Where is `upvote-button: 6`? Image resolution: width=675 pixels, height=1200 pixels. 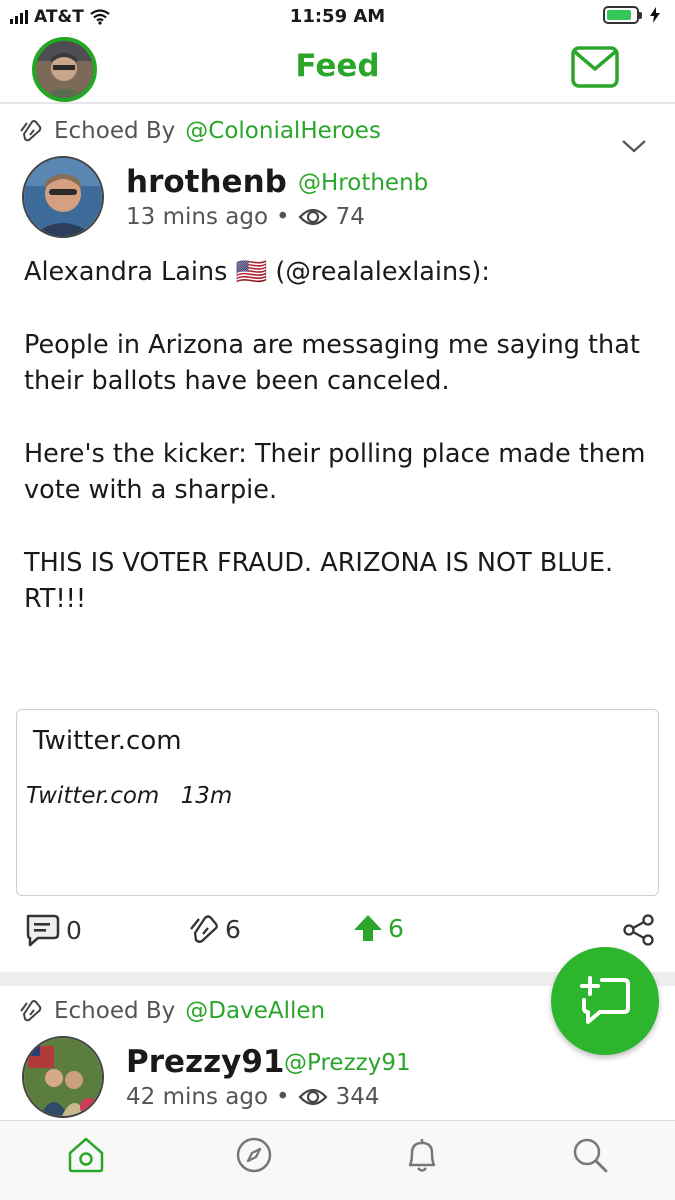
upvote-button: 6 is located at coordinates (378, 928).